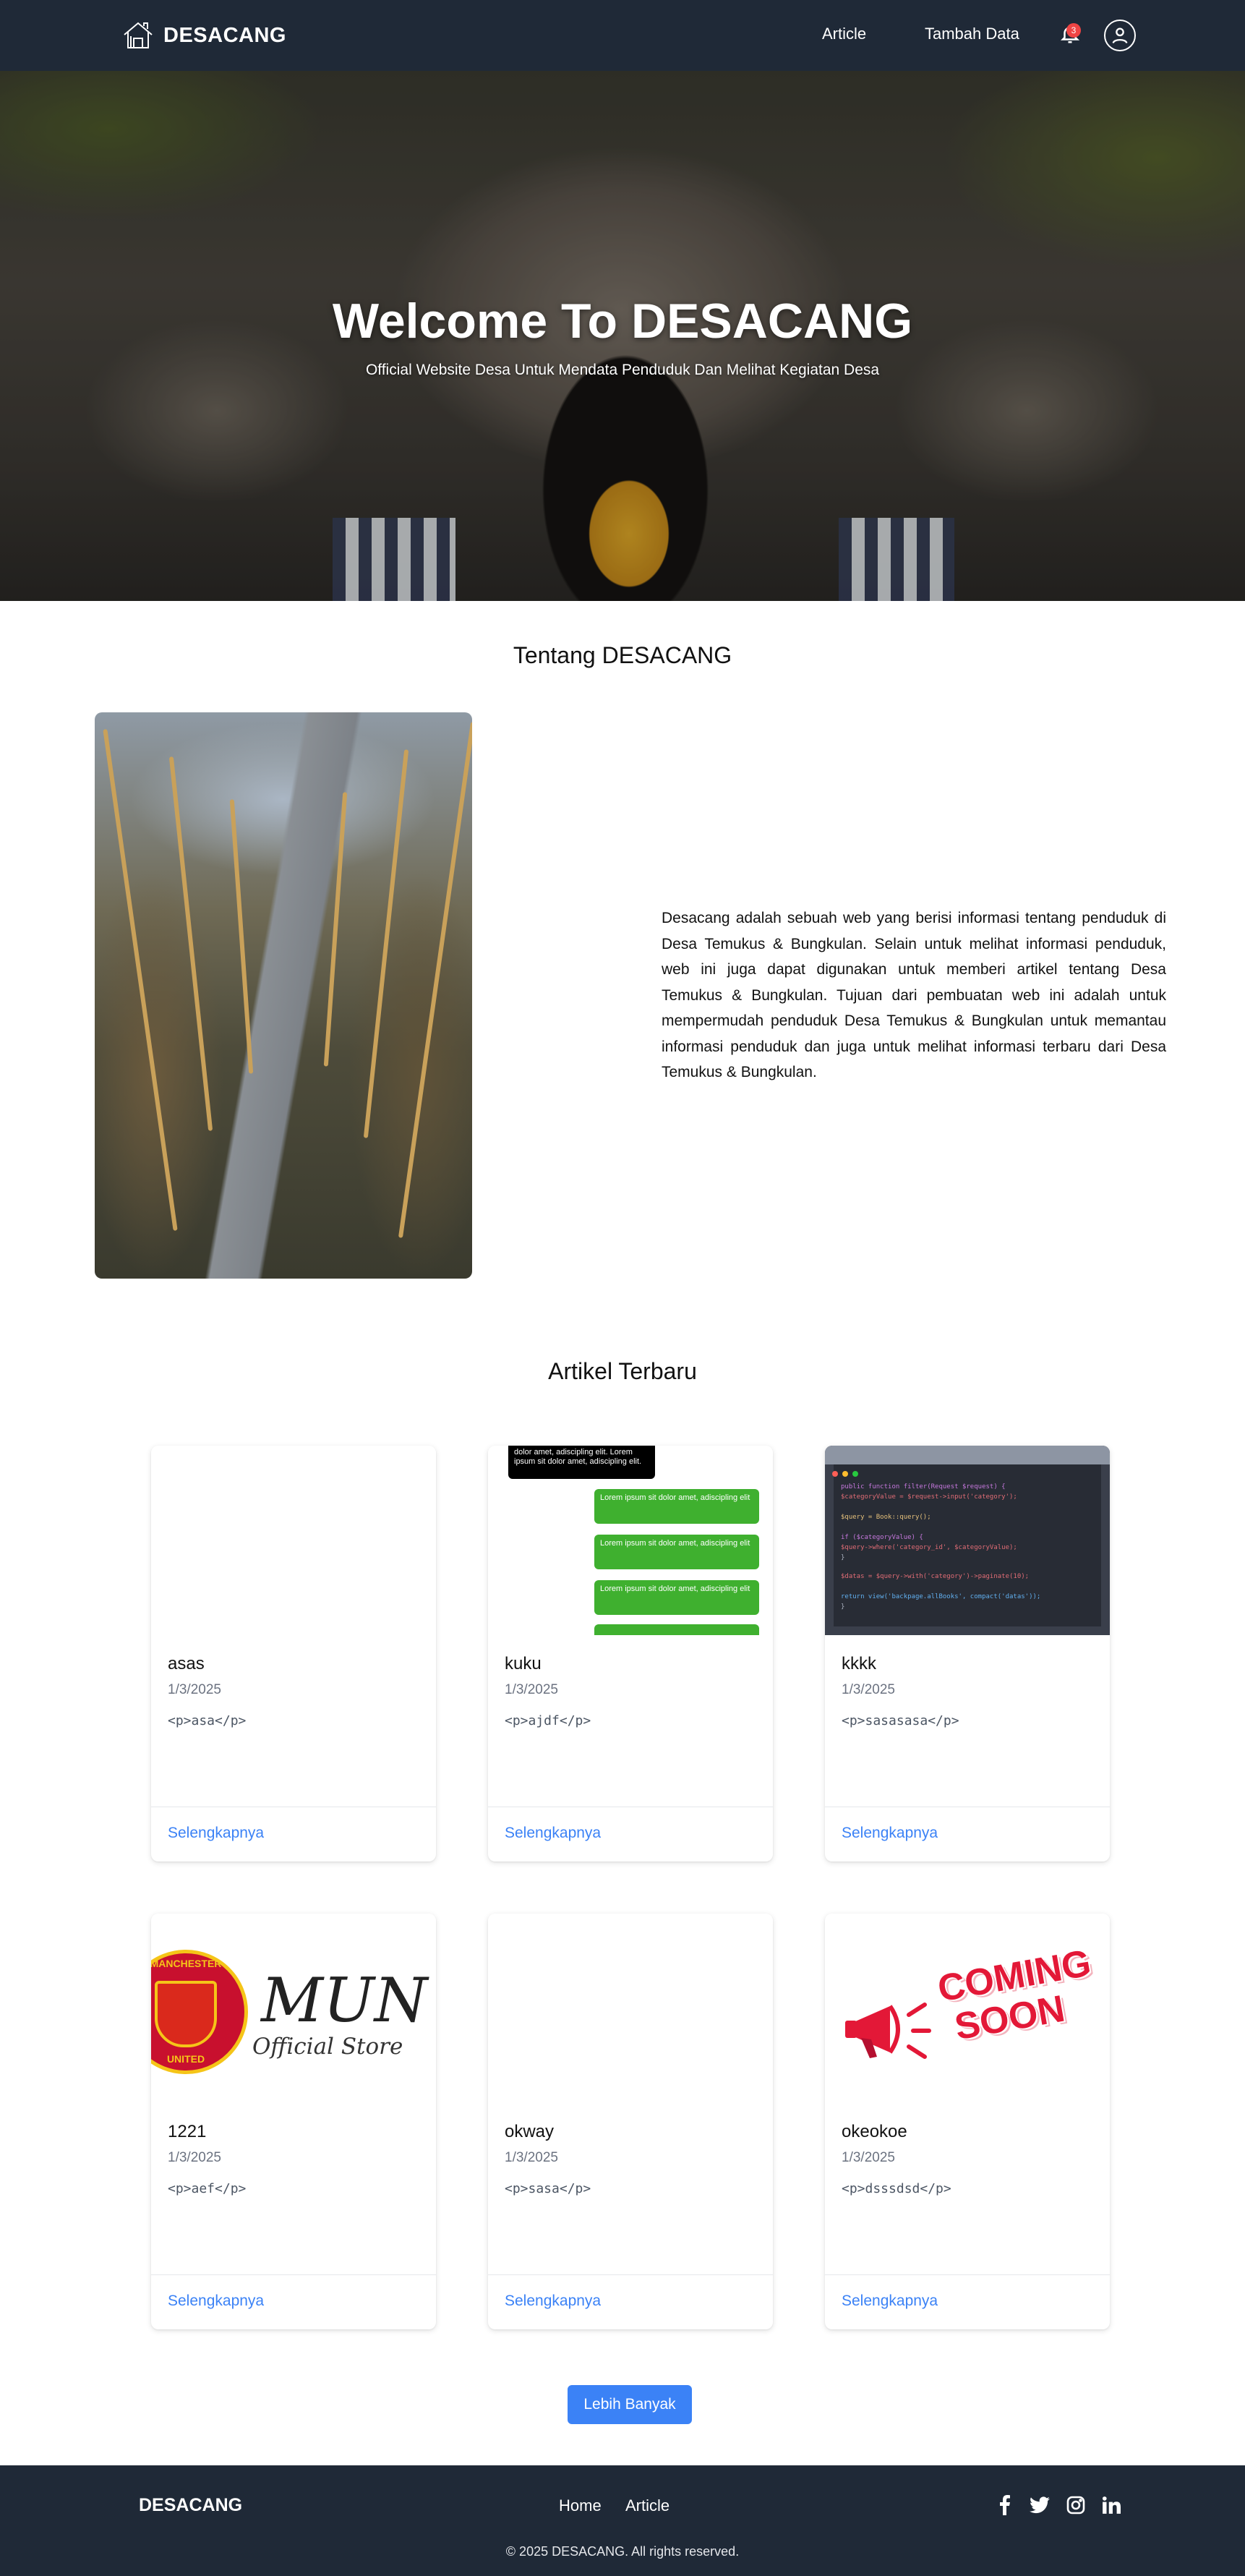 Image resolution: width=1245 pixels, height=2576 pixels. What do you see at coordinates (1005, 2505) in the screenshot?
I see `facebook-icon` at bounding box center [1005, 2505].